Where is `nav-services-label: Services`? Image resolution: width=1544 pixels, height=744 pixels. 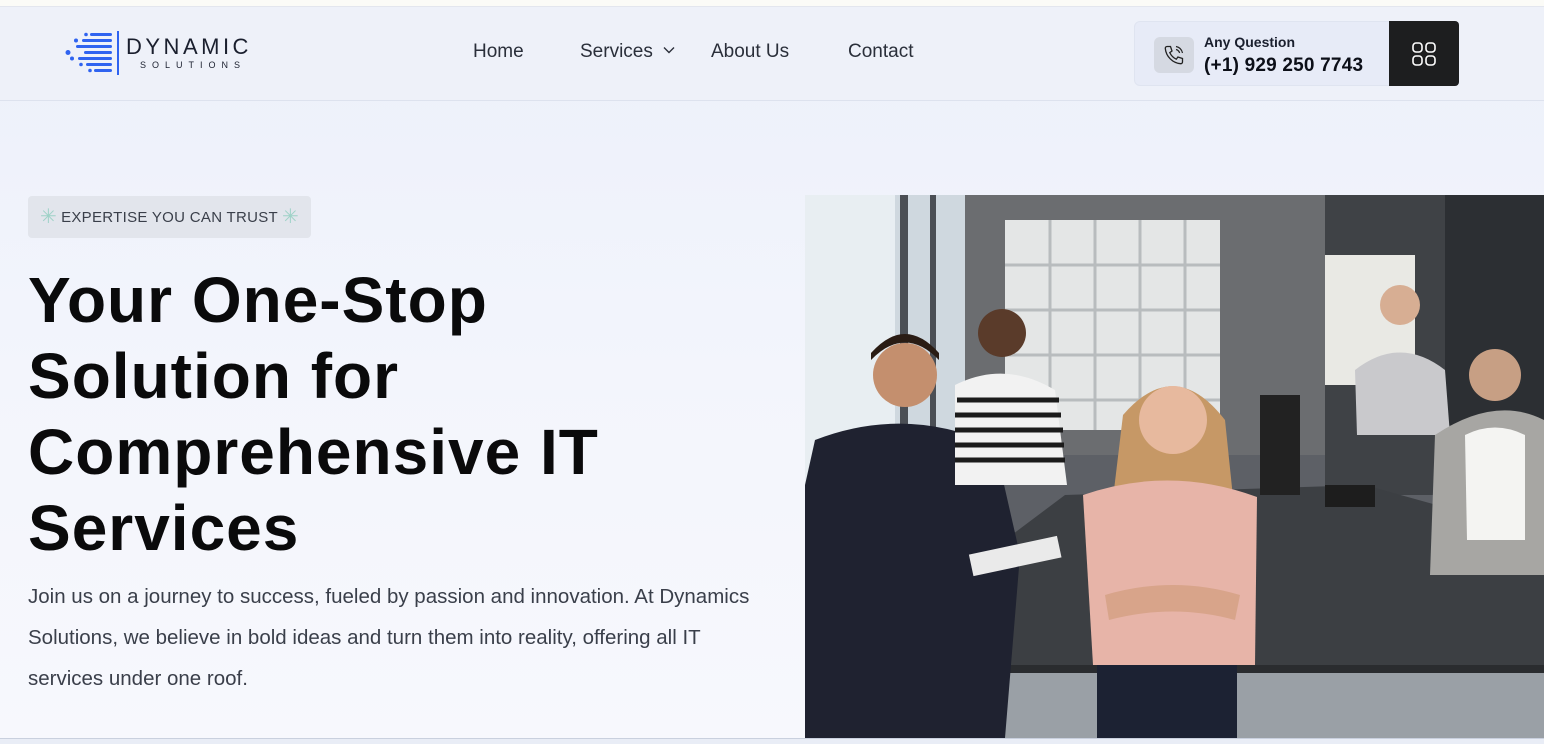
nav-services-label: Services is located at coordinates (616, 51).